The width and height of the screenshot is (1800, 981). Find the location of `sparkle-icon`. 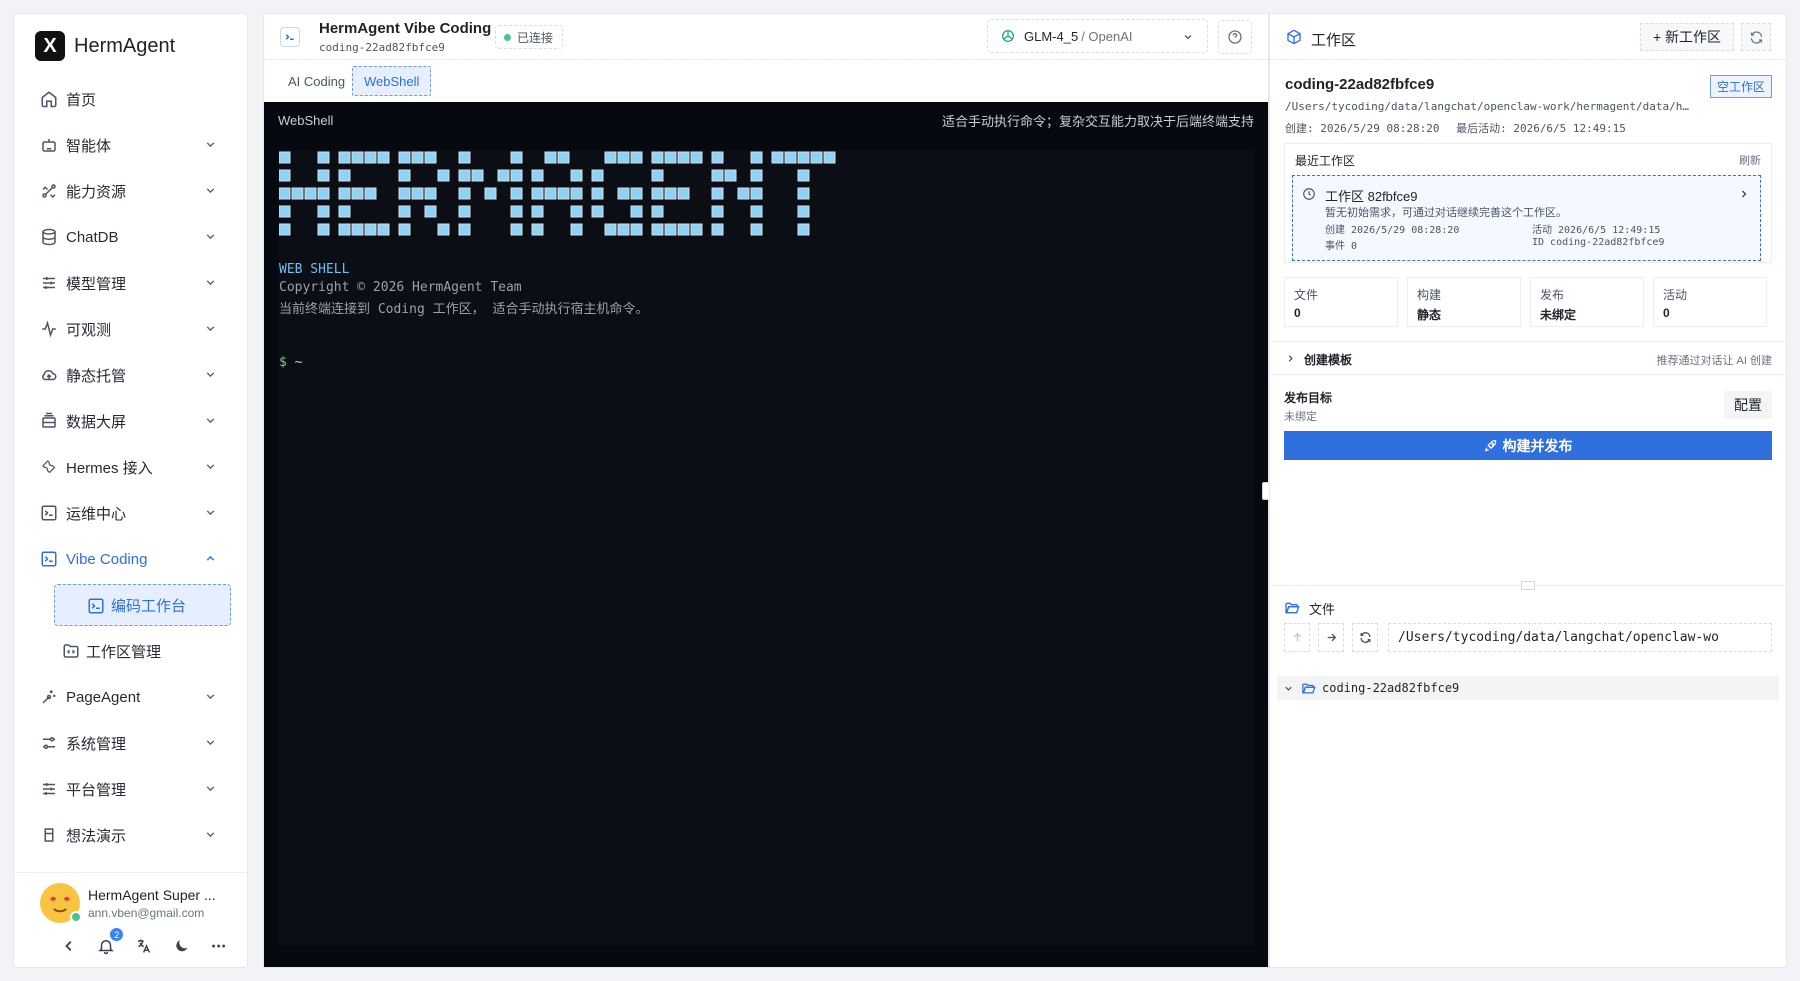

sparkle-icon is located at coordinates (49, 697).